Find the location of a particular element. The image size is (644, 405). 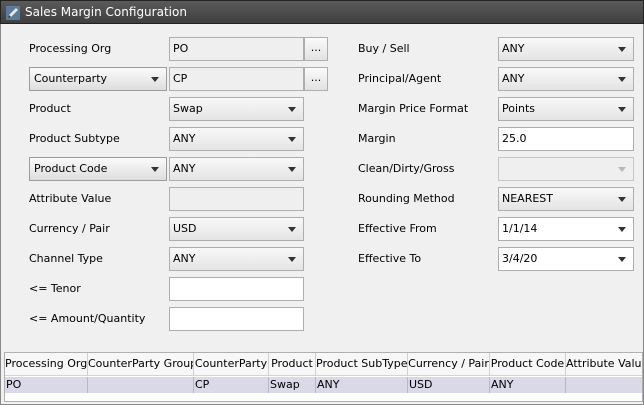

column-header-currency-pair: Currency / Pair is located at coordinates (449, 364).